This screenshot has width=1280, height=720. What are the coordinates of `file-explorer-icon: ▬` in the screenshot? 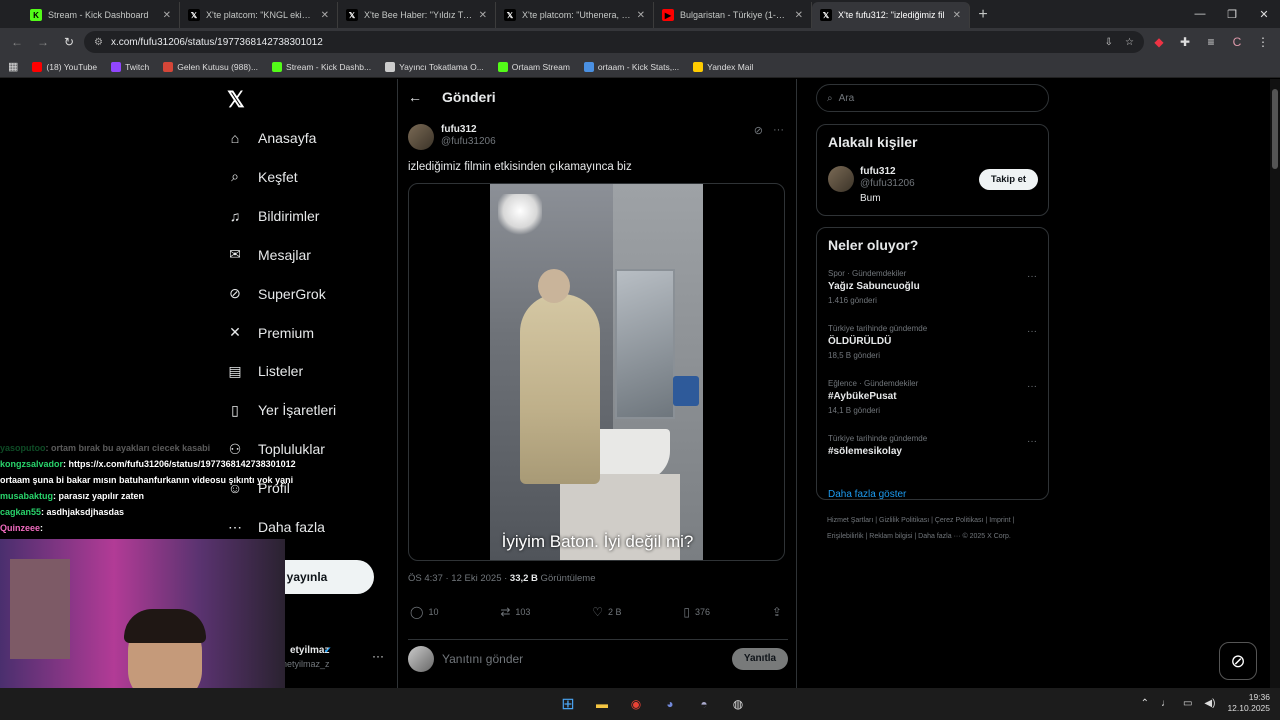 It's located at (602, 704).